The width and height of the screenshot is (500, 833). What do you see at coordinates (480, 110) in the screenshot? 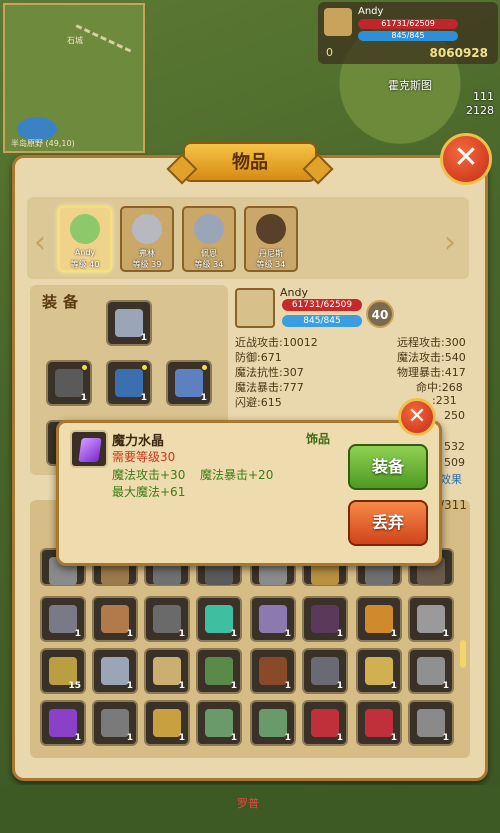
I see `world-counter-2: 2128` at bounding box center [480, 110].